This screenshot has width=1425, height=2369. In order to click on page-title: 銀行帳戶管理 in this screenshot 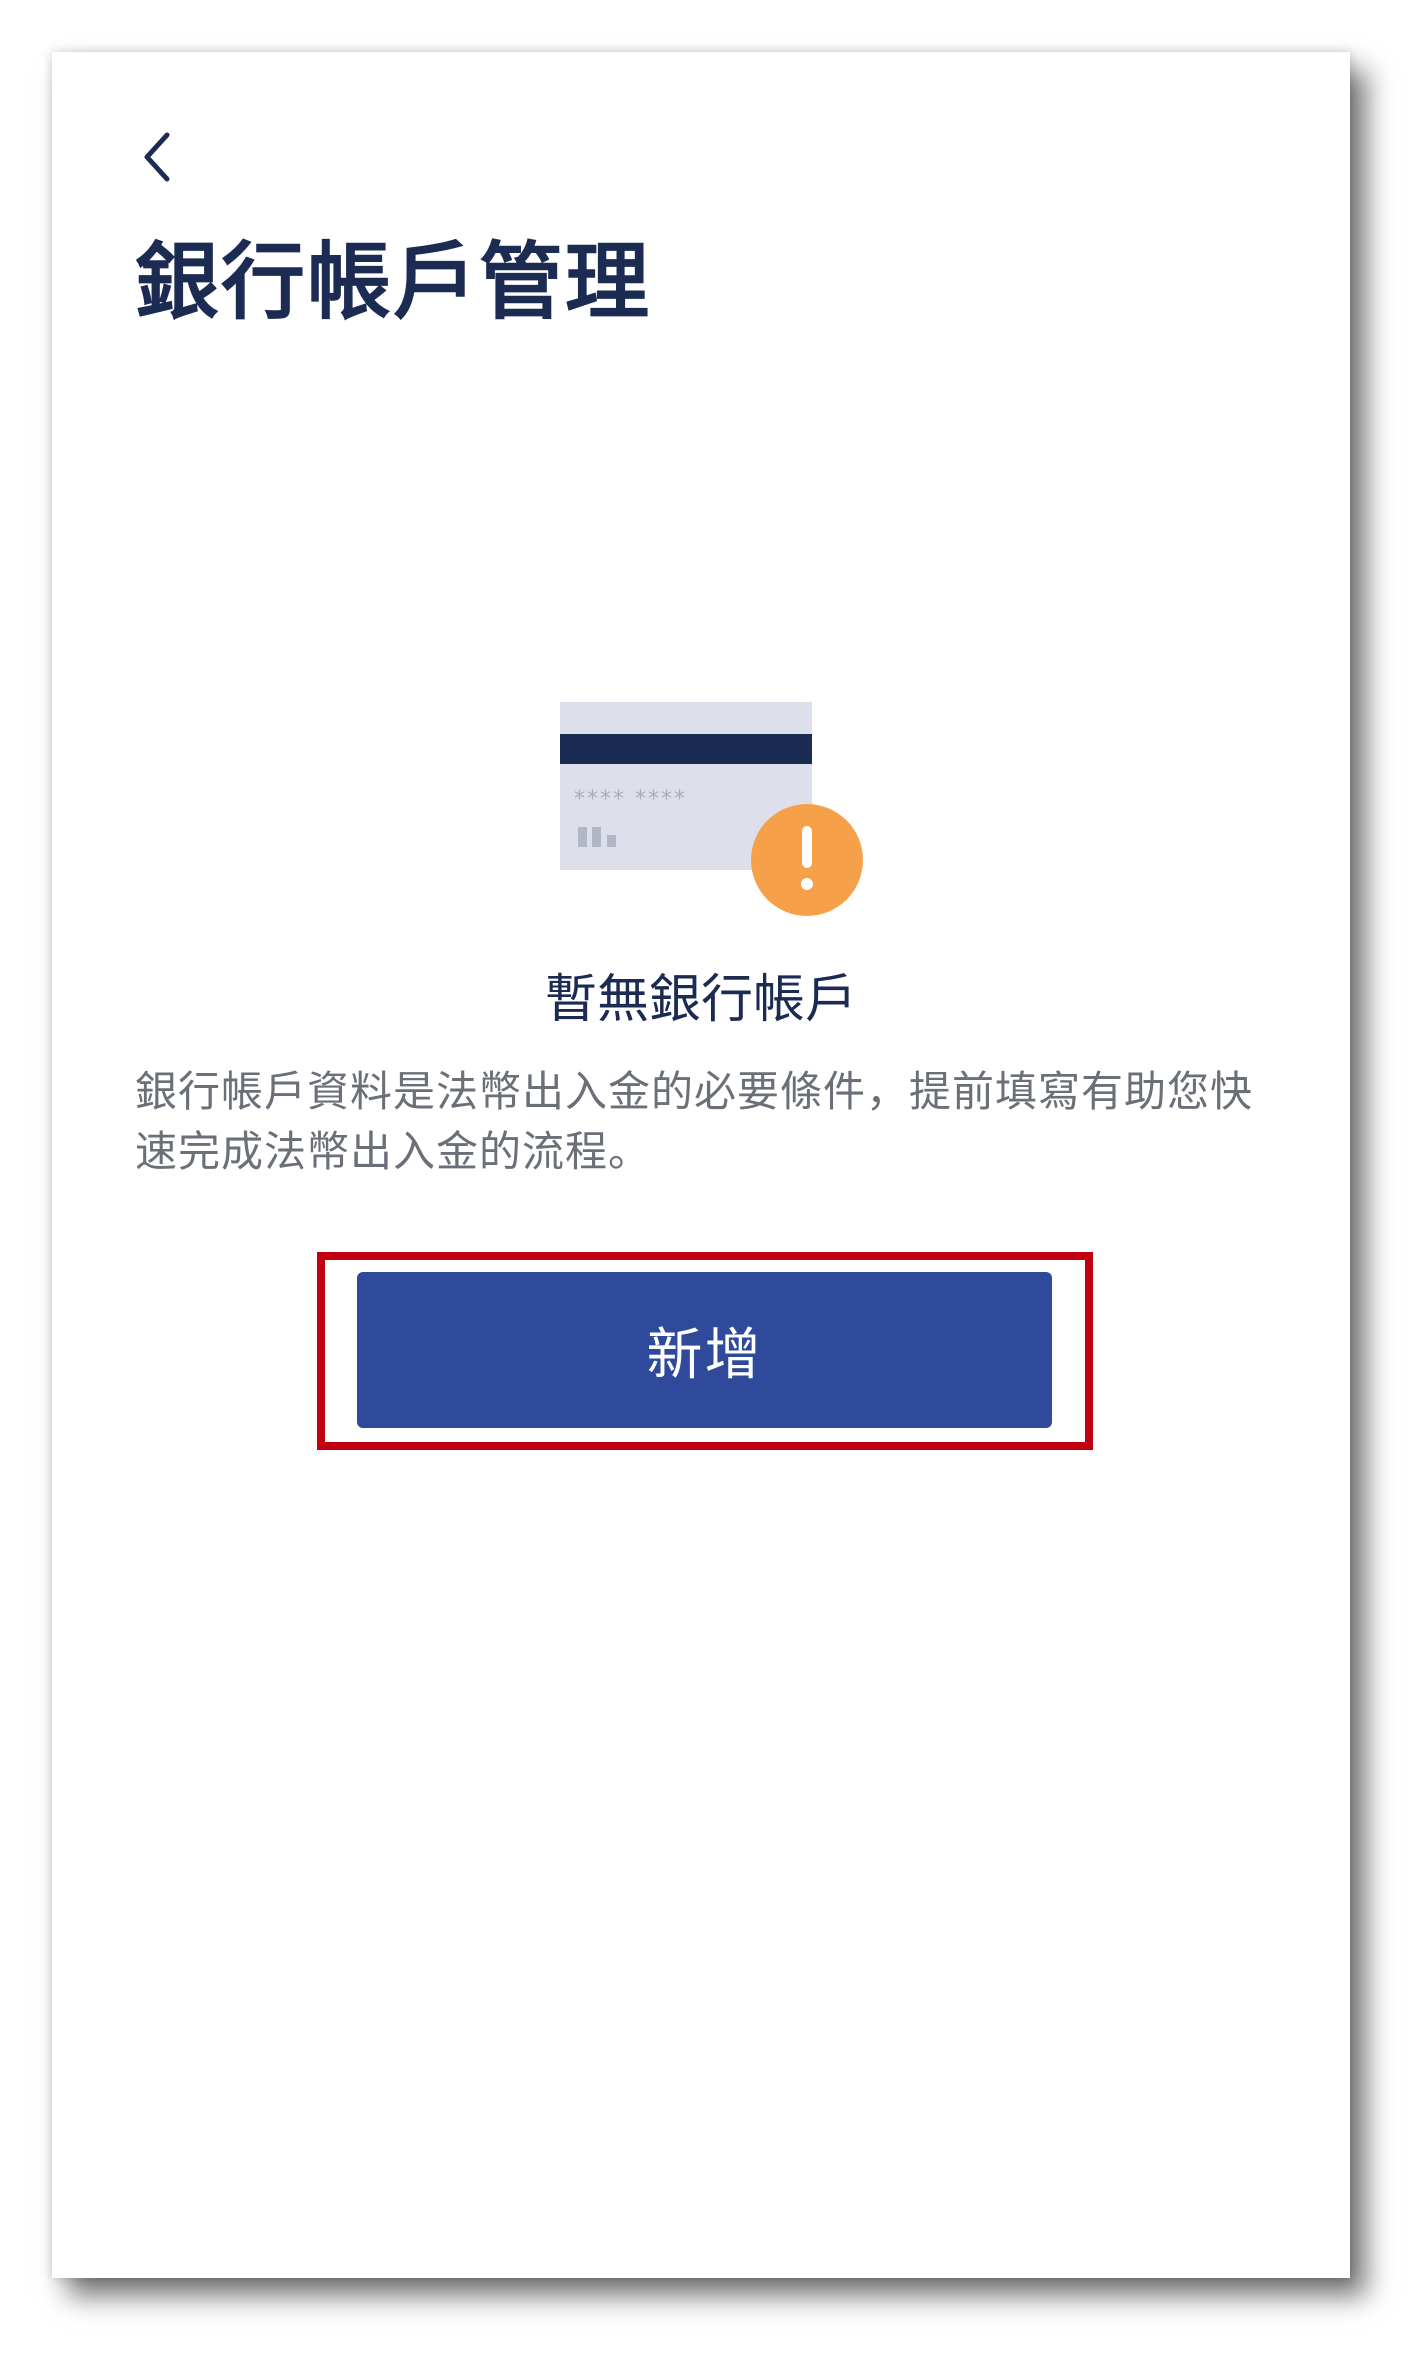, I will do `click(393, 282)`.